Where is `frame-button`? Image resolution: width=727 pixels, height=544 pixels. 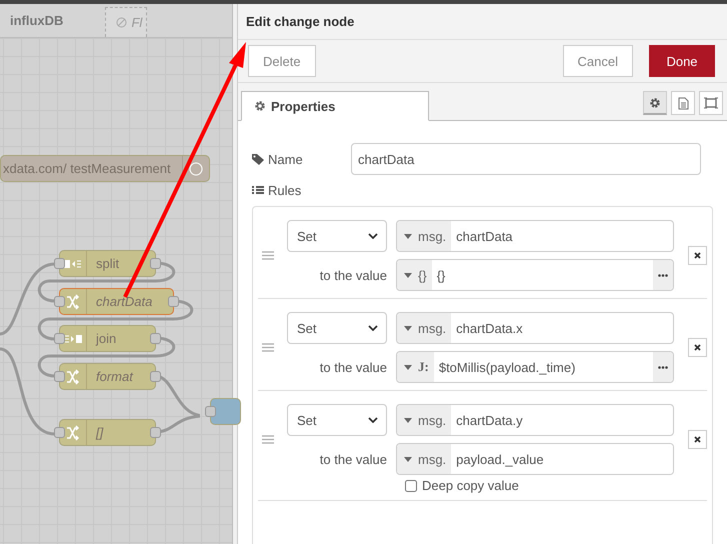 frame-button is located at coordinates (711, 103).